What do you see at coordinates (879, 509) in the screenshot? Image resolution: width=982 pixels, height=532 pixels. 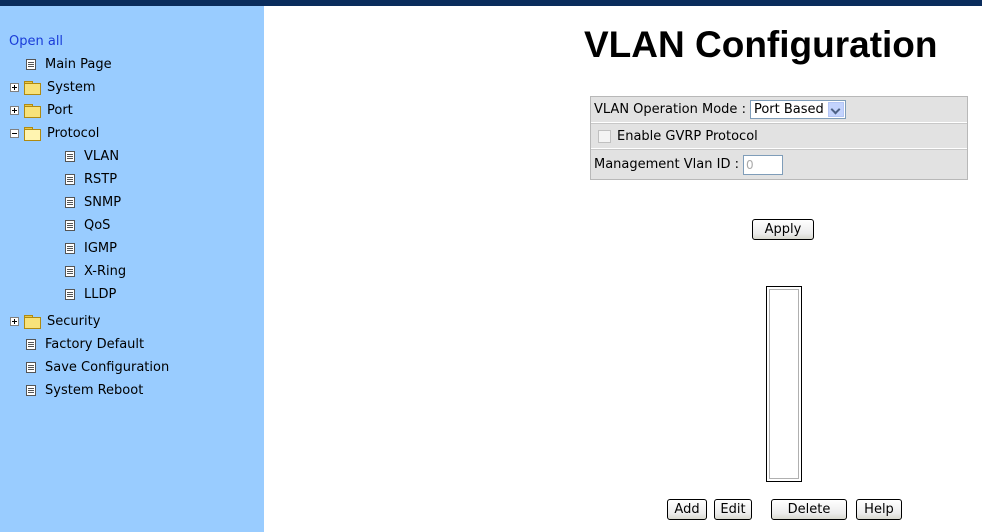 I see `help-button: Help` at bounding box center [879, 509].